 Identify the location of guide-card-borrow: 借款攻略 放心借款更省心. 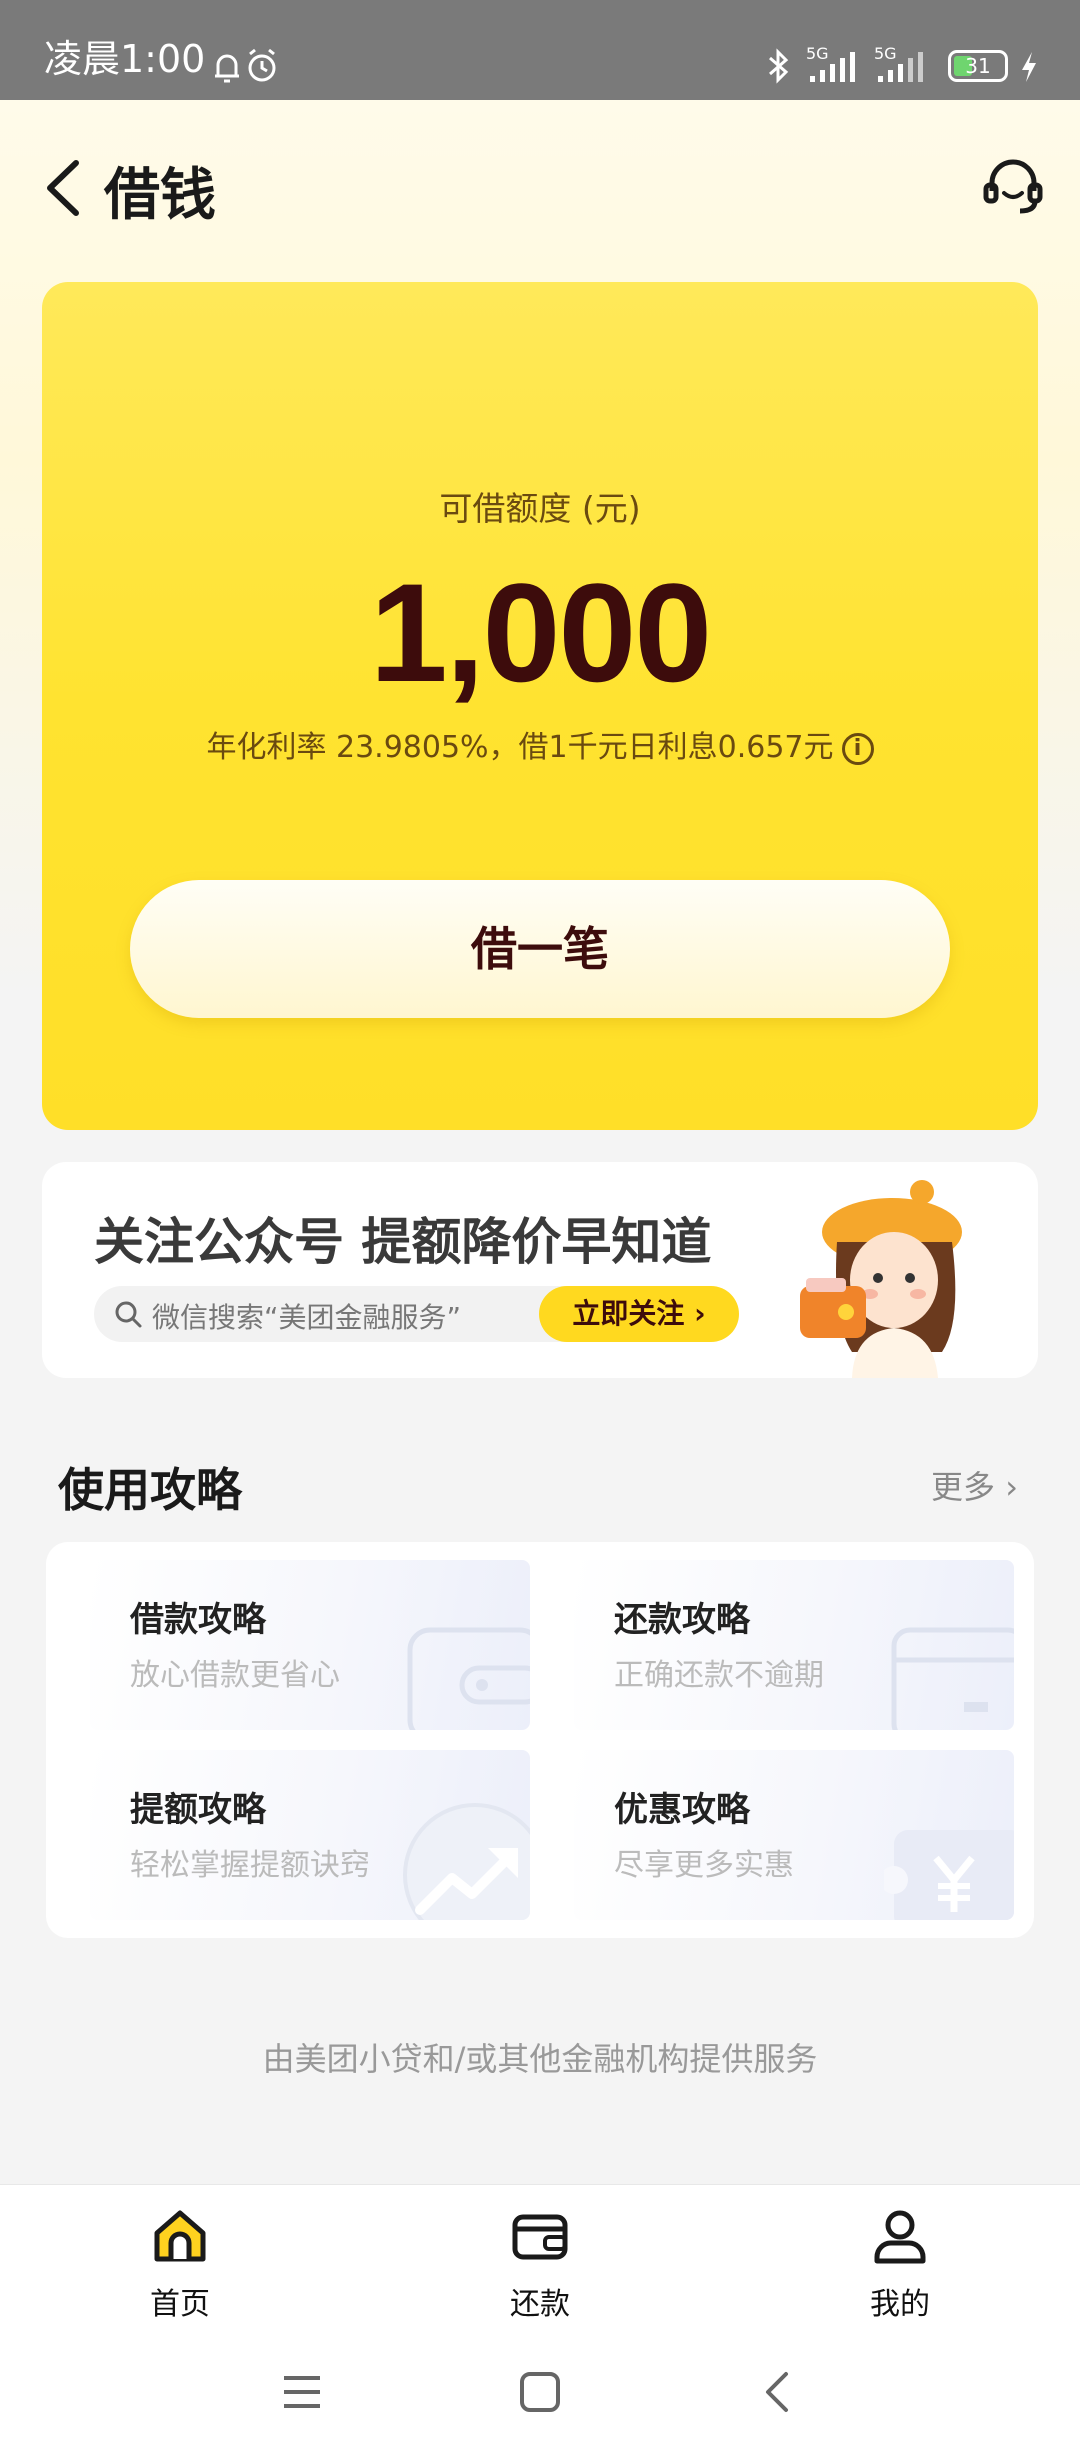
(310, 1645).